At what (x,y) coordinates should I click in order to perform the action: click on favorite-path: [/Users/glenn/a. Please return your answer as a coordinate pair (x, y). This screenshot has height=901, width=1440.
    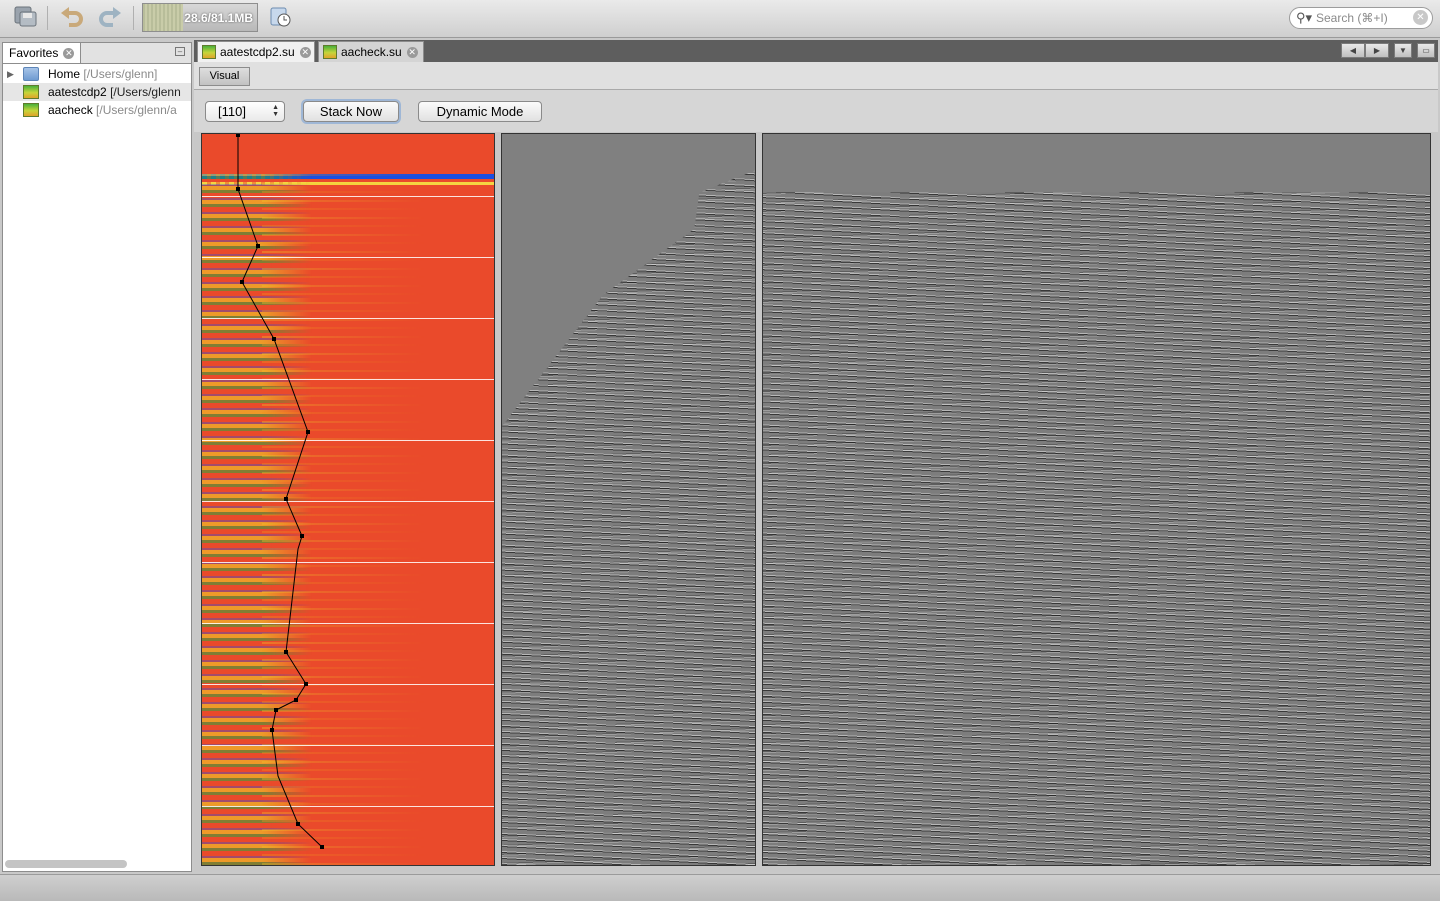
    Looking at the image, I should click on (136, 110).